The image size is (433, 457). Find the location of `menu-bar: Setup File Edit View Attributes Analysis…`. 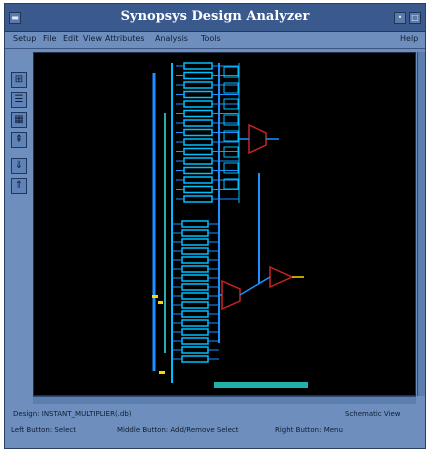

menu-bar: Setup File Edit View Attributes Analysis… is located at coordinates (215, 40).